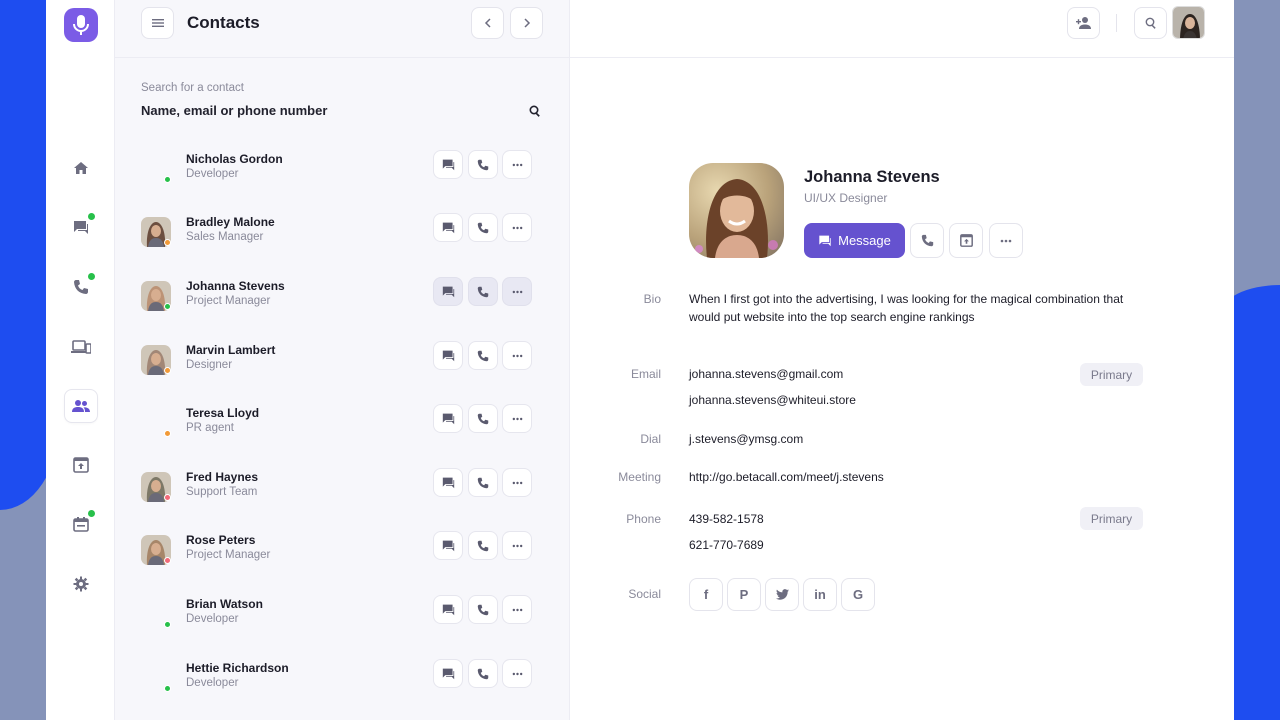  I want to click on contact-row: Fred Haynes Support Team, so click(342, 486).